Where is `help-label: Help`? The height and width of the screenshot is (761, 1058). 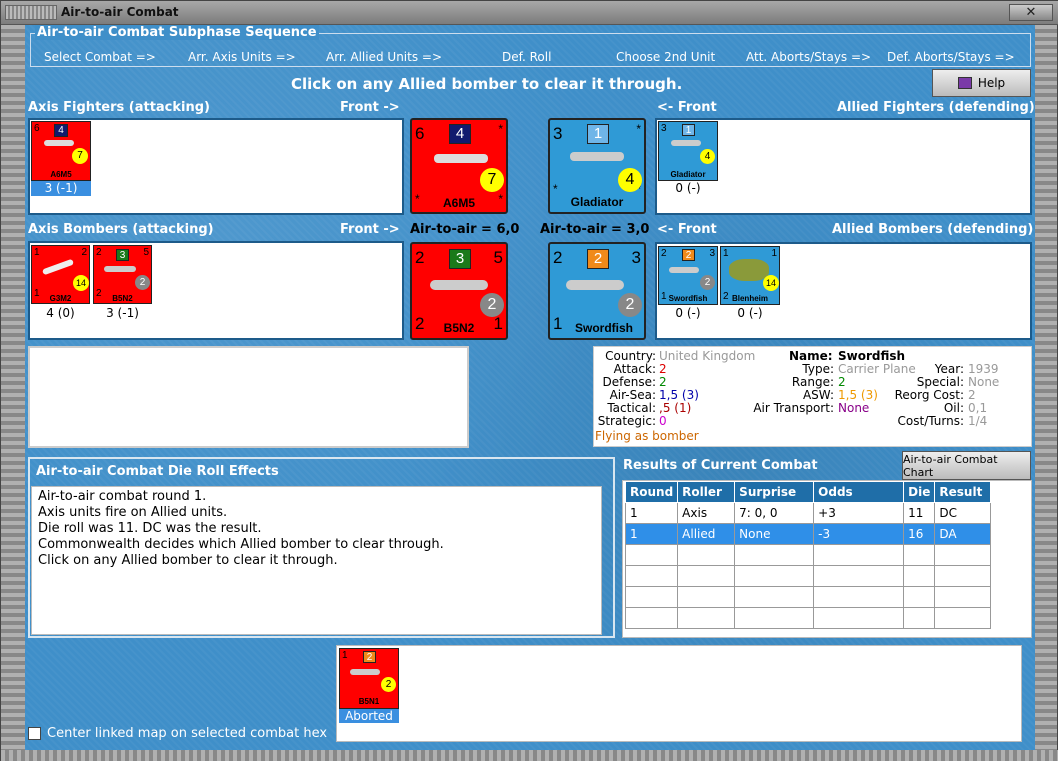
help-label: Help is located at coordinates (991, 83).